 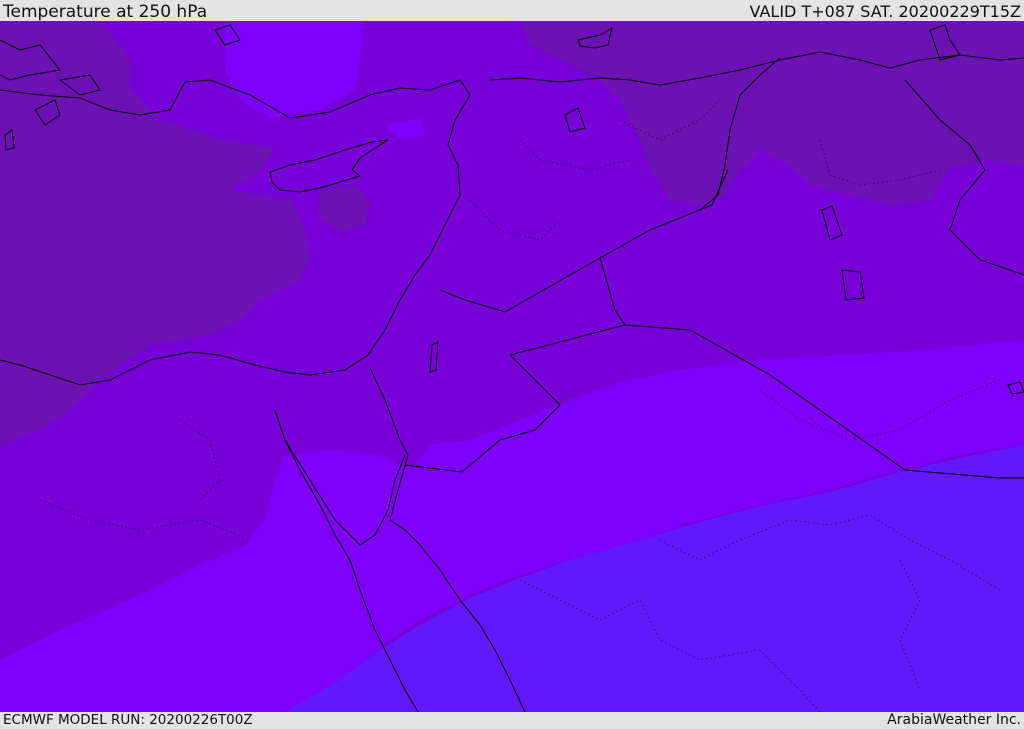 I want to click on map-title: Temperature at 250 hPa, so click(x=105, y=12).